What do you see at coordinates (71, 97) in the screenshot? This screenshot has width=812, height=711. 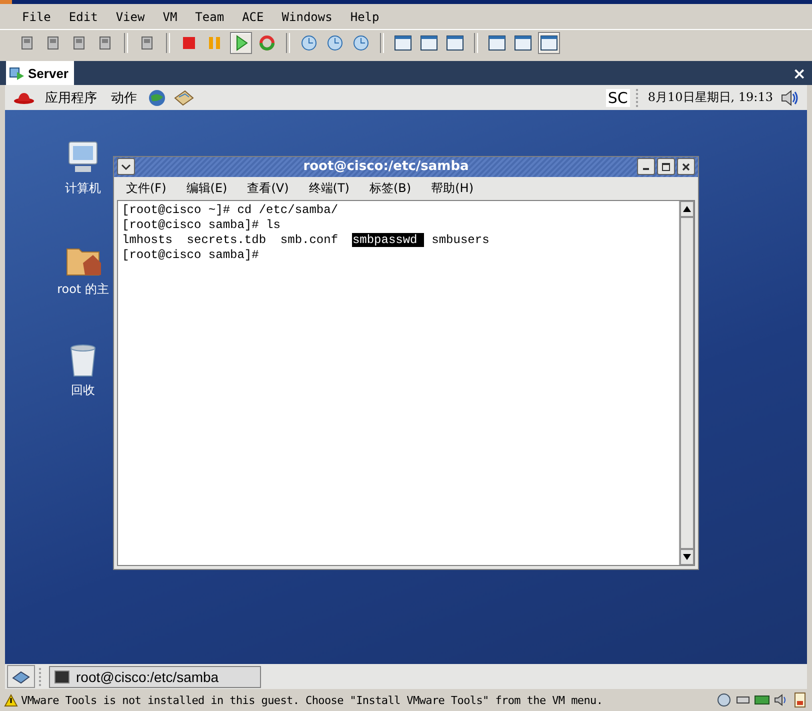 I see `panel-menu: 应用程序` at bounding box center [71, 97].